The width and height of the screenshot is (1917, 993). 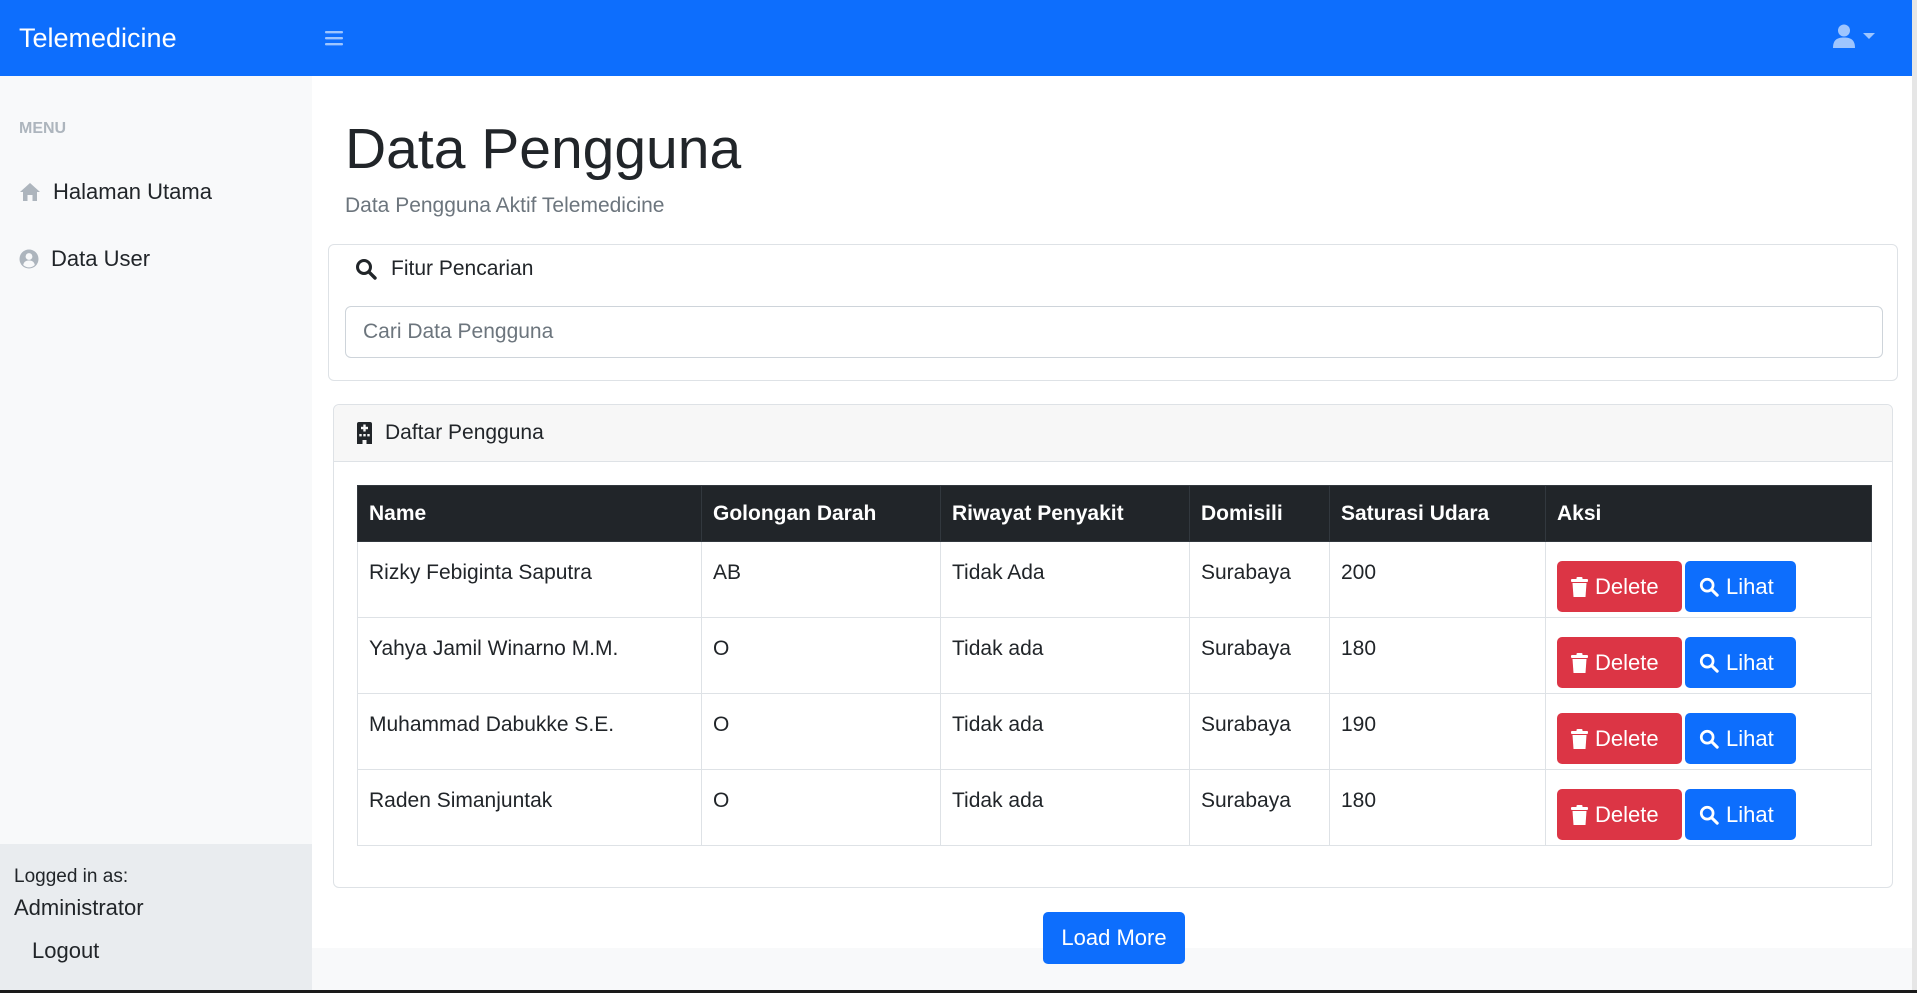 I want to click on search-card: Fitur Pencarian, so click(x=1113, y=312).